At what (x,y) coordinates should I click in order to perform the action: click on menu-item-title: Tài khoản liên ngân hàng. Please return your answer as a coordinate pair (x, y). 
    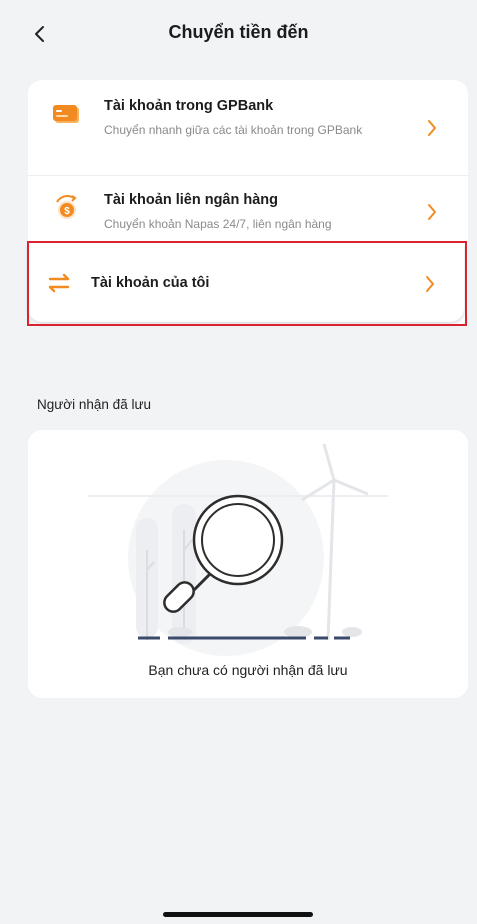
    Looking at the image, I should click on (191, 200).